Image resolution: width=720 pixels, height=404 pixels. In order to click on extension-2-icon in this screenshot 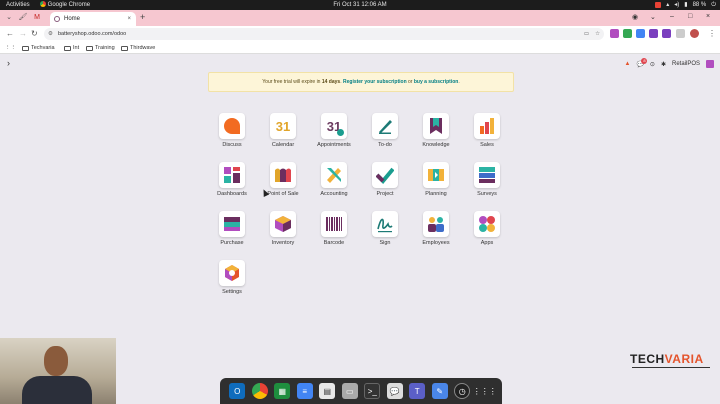, I will do `click(627, 33)`.